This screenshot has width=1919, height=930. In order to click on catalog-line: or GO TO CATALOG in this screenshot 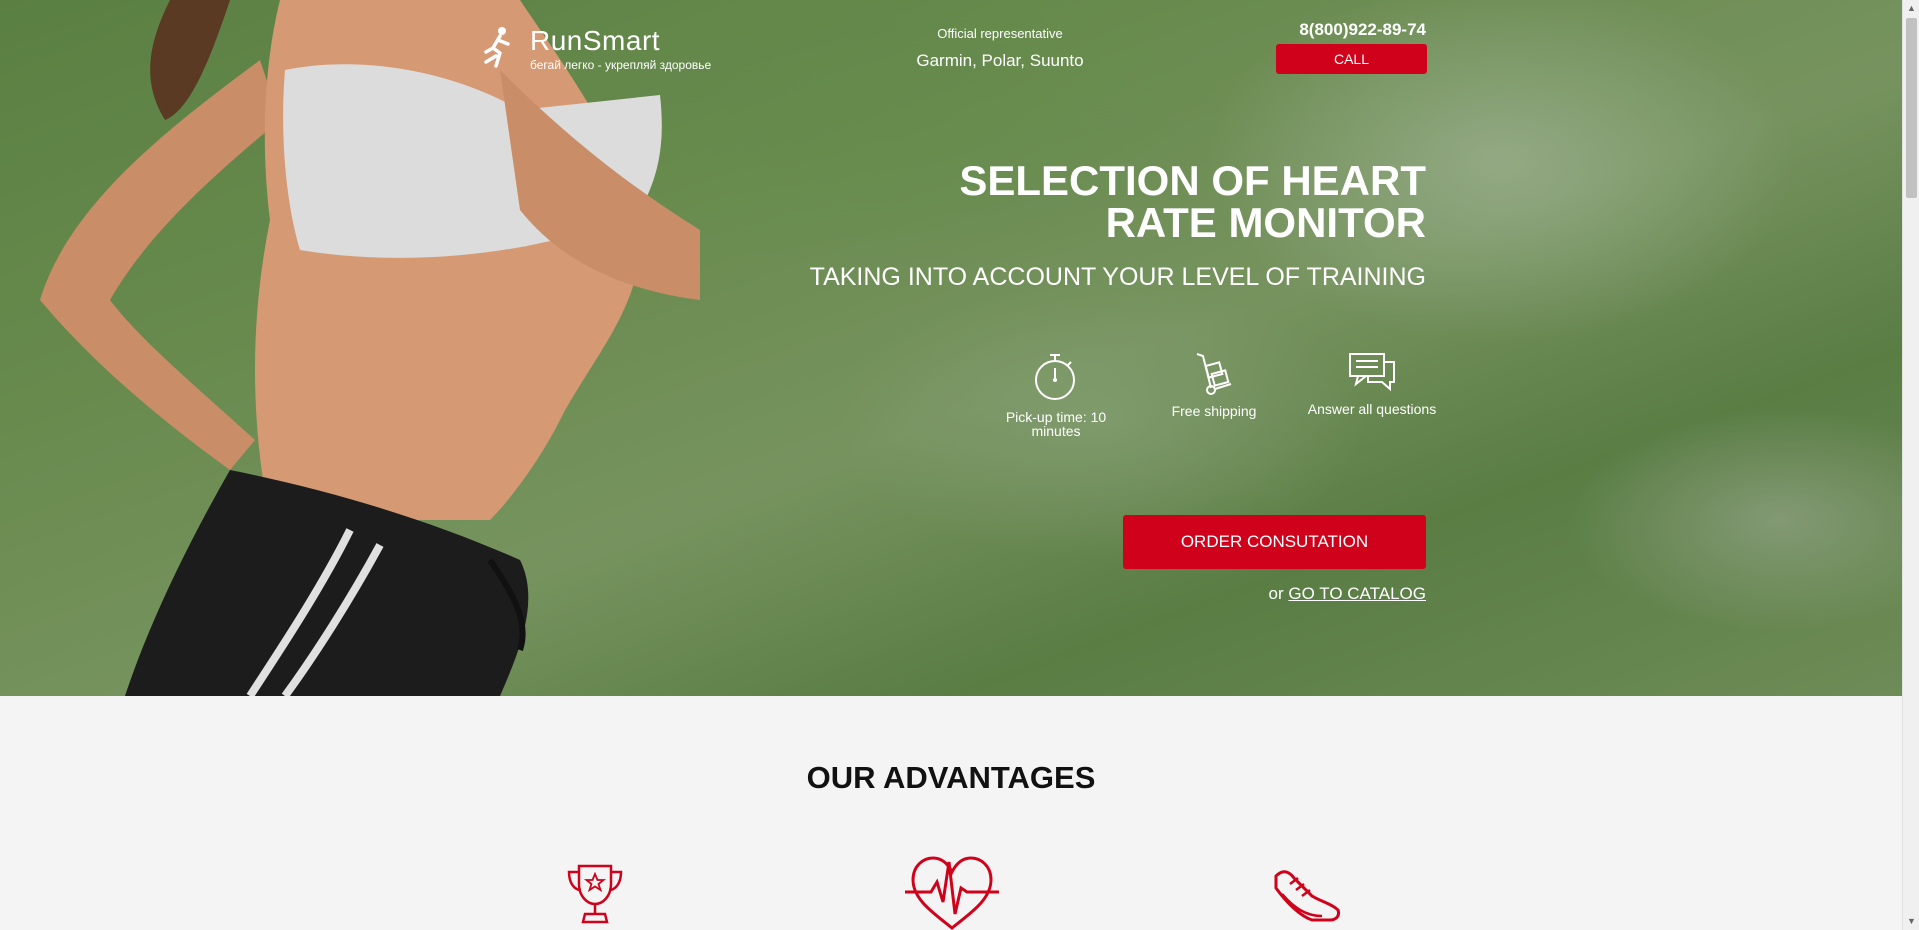, I will do `click(1303, 594)`.